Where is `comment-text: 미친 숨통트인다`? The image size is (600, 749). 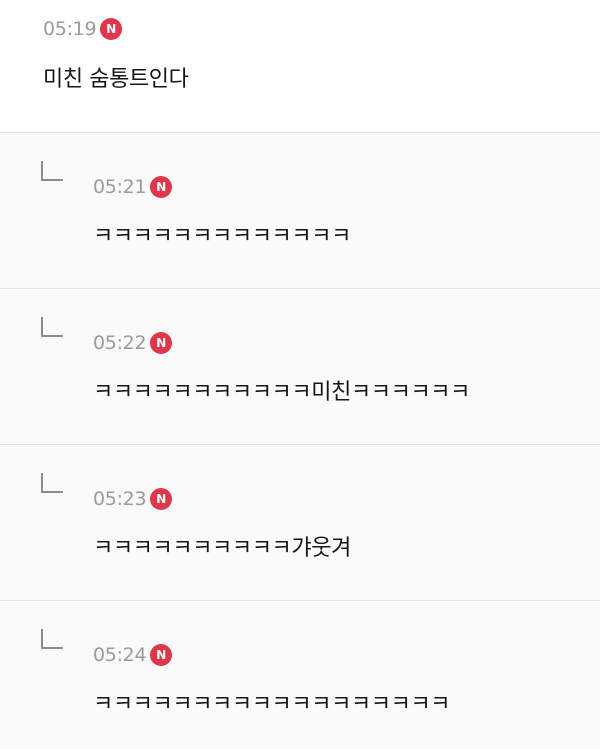
comment-text: 미친 숨통트인다 is located at coordinates (116, 79).